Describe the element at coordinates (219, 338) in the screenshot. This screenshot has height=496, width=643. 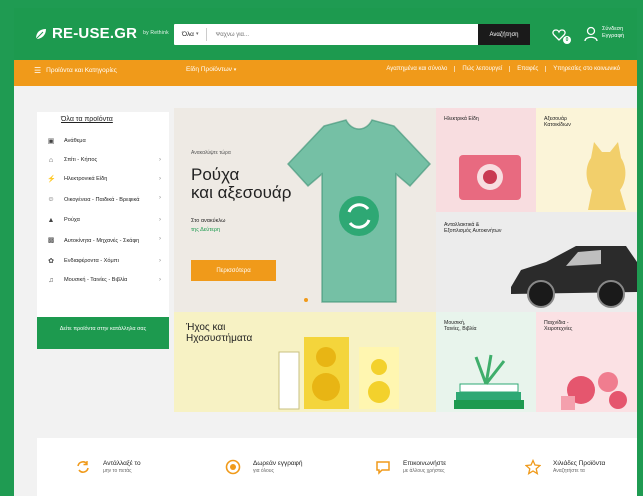
I see `sound-title-line: Ηχοσυστήματα` at that location.